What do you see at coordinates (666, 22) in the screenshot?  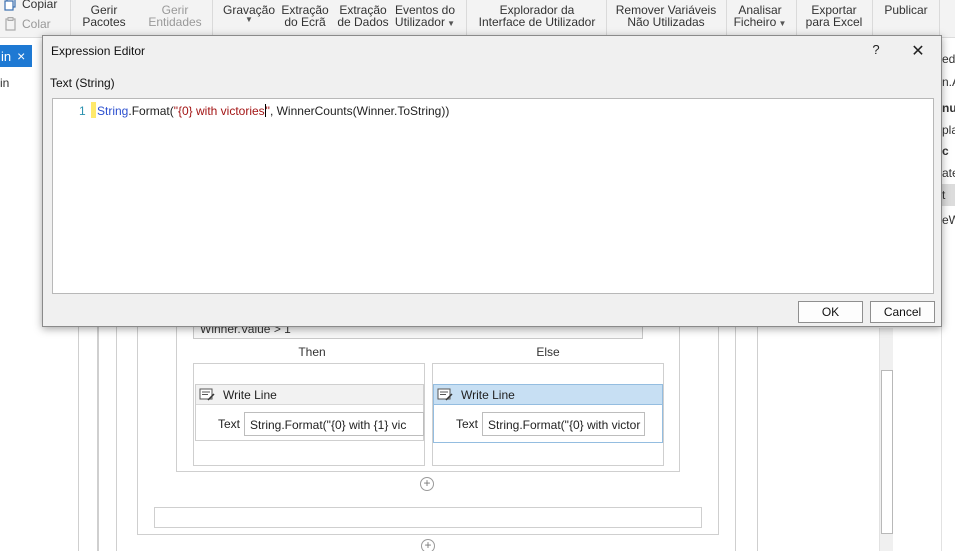 I see `ribbon-label: Não Utilizadas` at bounding box center [666, 22].